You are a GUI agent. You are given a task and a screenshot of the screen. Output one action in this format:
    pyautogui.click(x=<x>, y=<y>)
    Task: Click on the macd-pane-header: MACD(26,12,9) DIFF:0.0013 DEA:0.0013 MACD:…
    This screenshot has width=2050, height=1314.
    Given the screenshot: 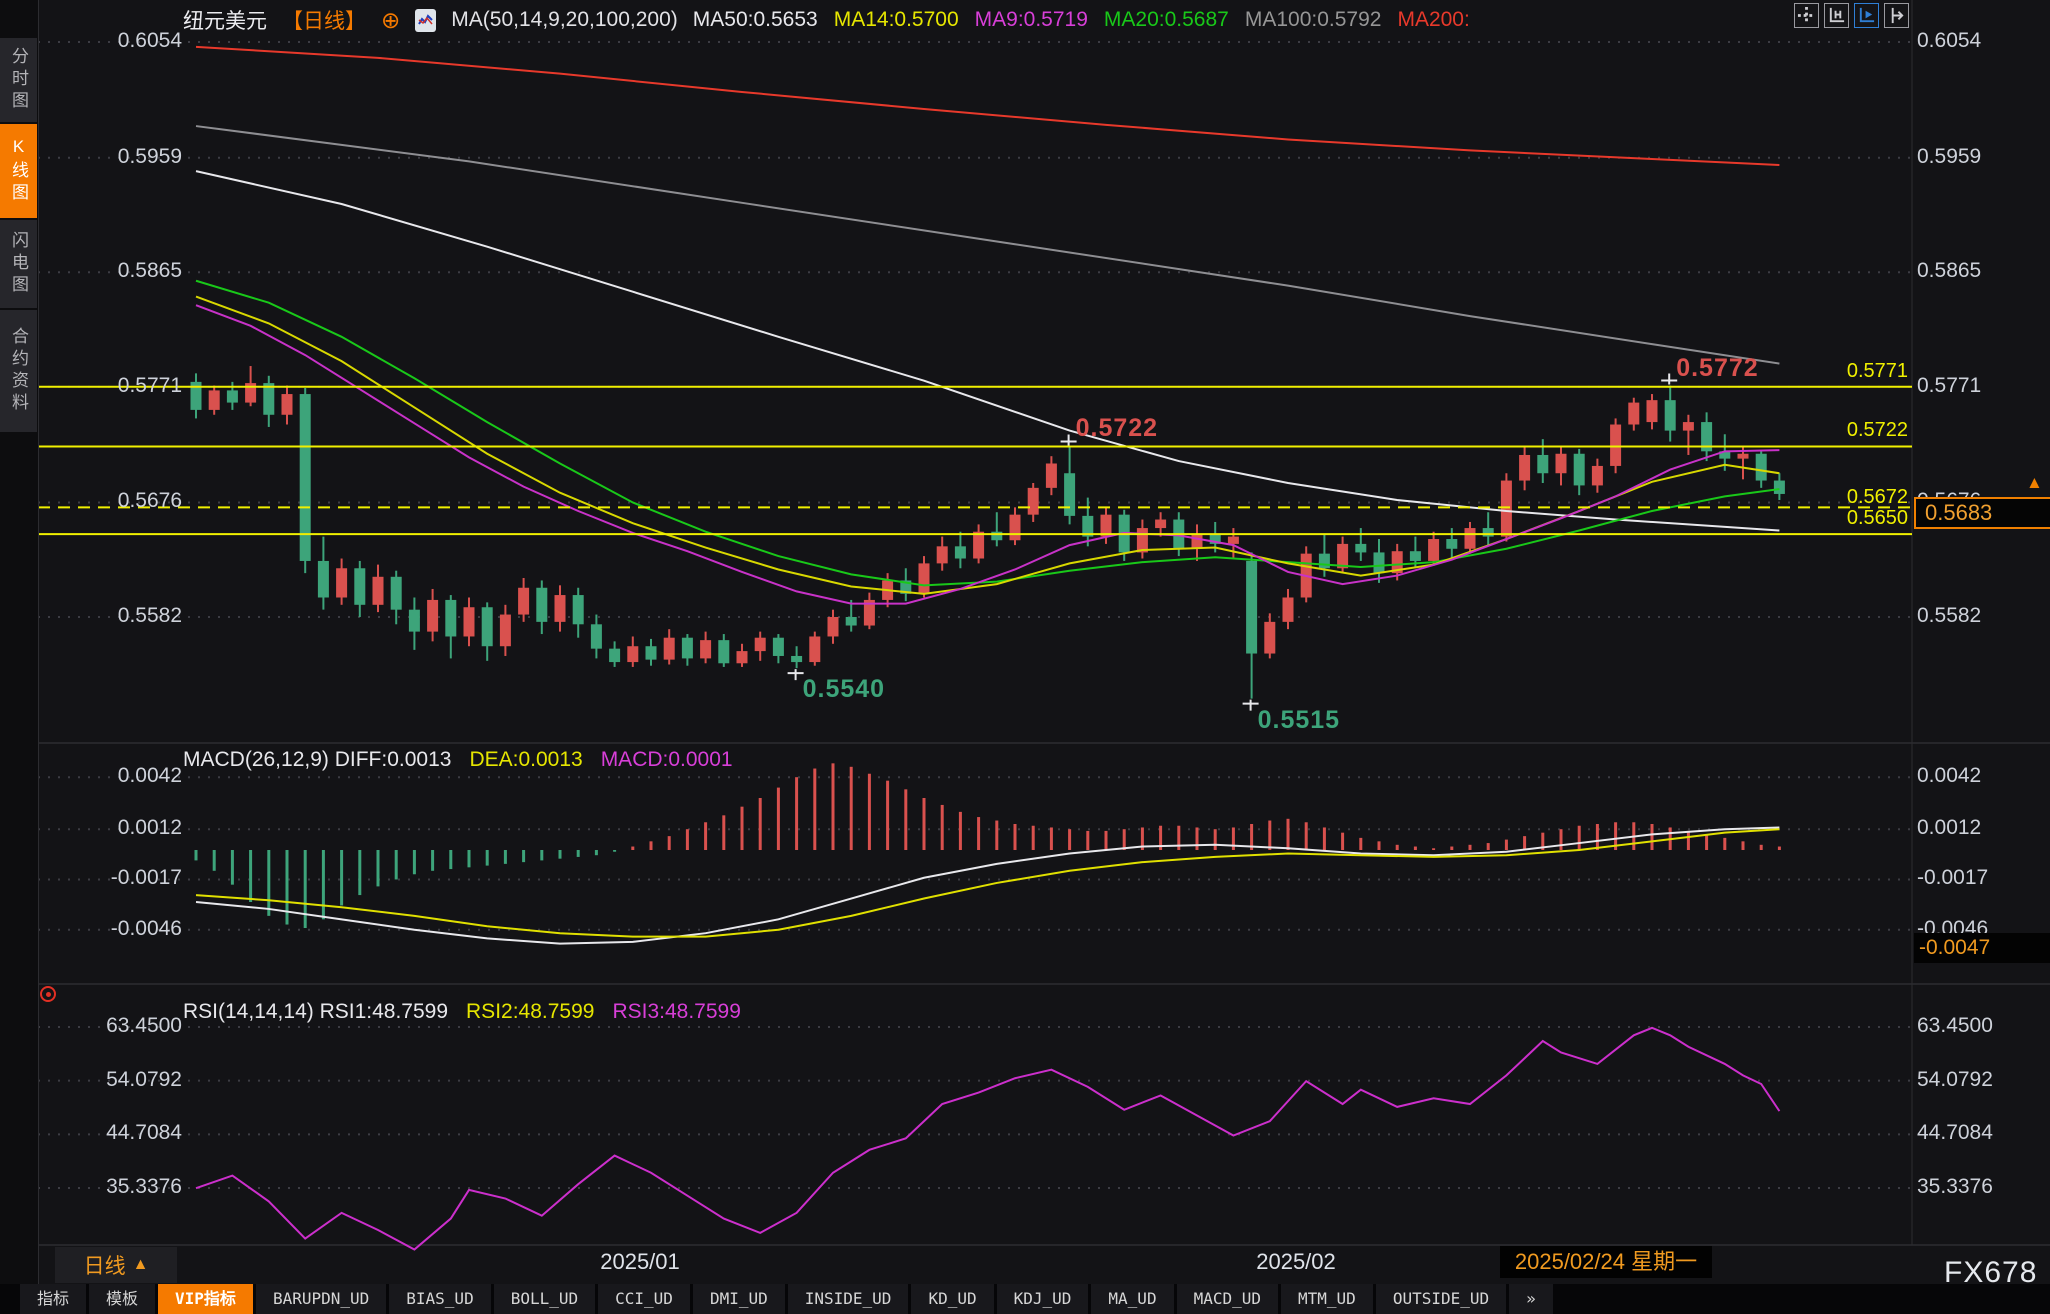 What is the action you would take?
    pyautogui.click(x=458, y=760)
    